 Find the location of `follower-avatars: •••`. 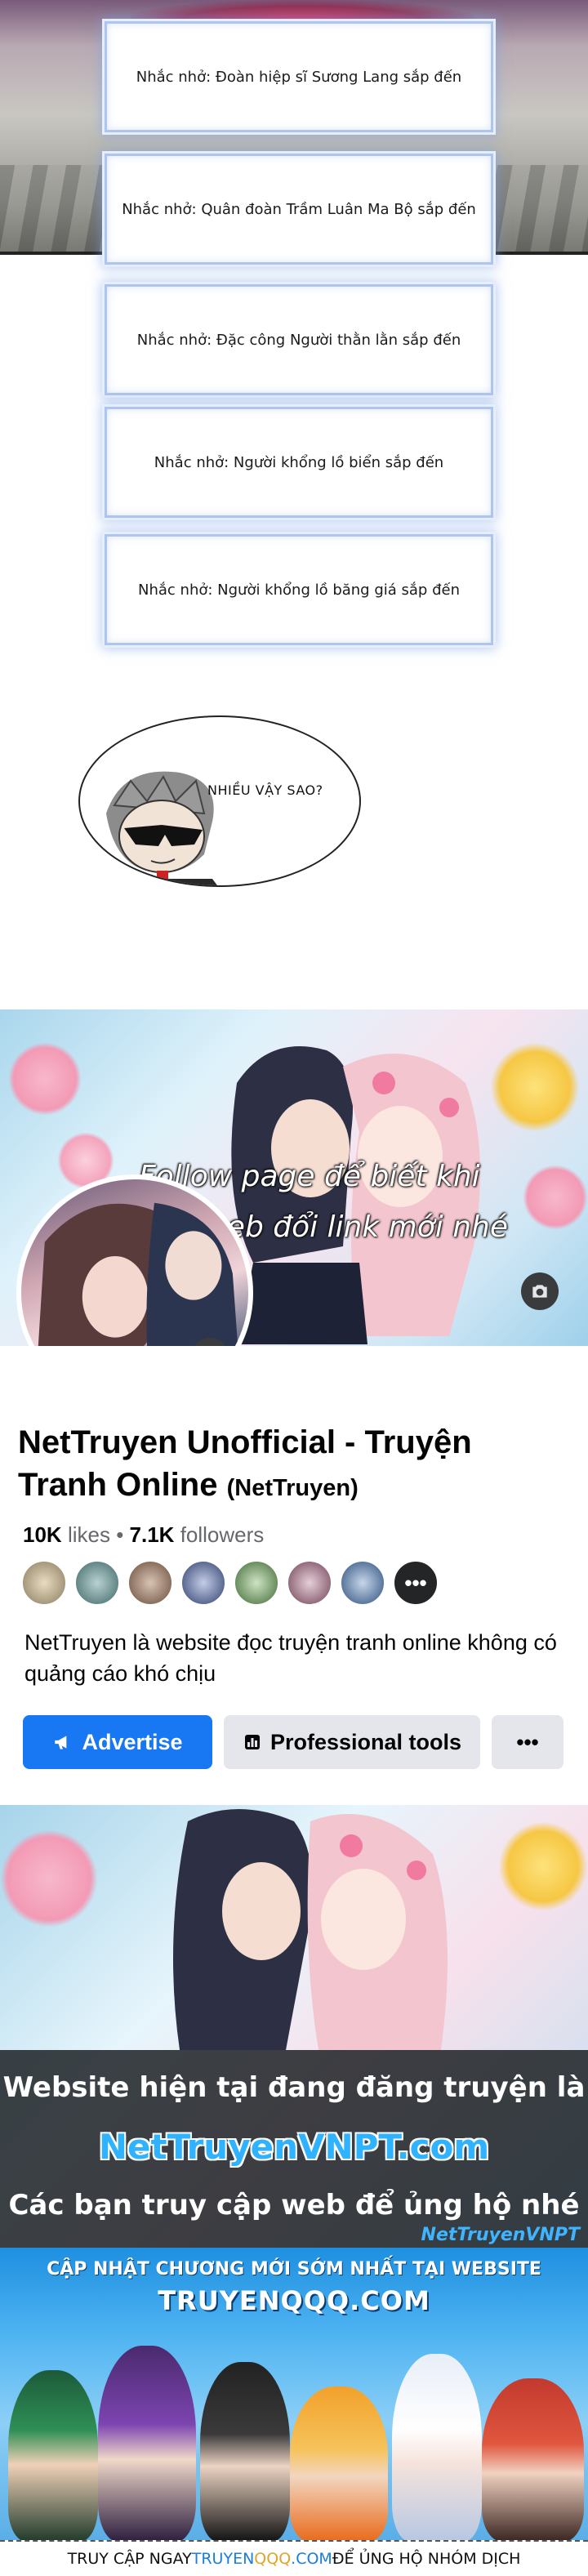

follower-avatars: ••• is located at coordinates (230, 1583).